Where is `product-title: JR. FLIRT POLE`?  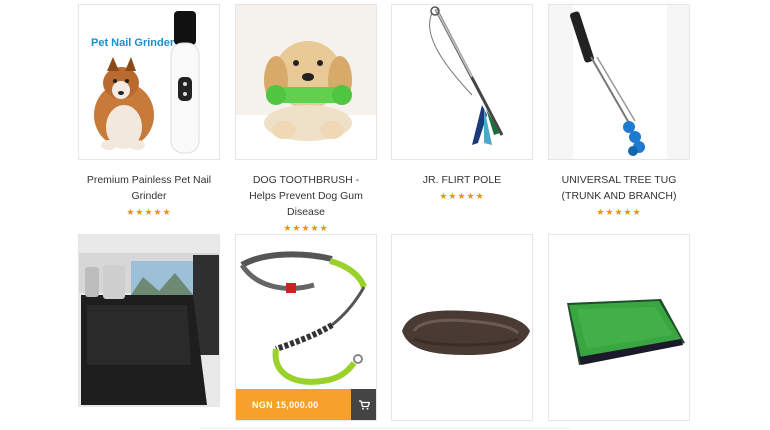
product-title: JR. FLIRT POLE is located at coordinates (462, 180).